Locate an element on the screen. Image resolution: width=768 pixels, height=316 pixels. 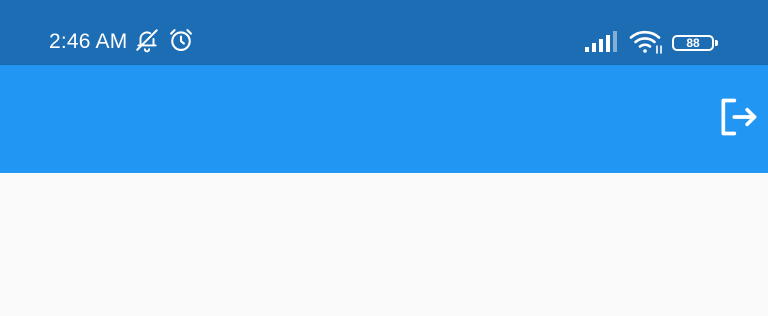
logout-icon is located at coordinates (738, 119).